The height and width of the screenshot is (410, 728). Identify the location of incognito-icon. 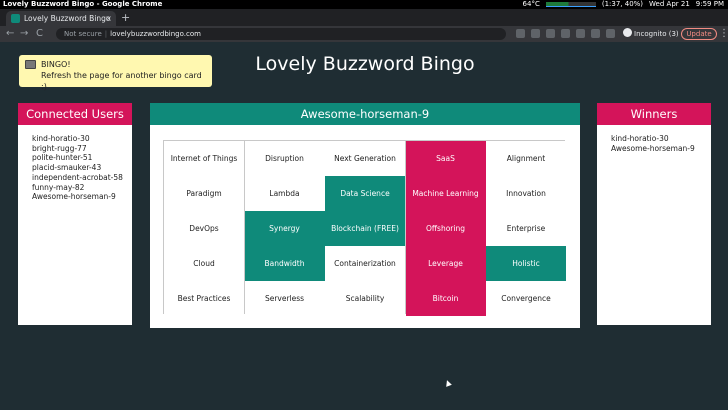
(627, 32).